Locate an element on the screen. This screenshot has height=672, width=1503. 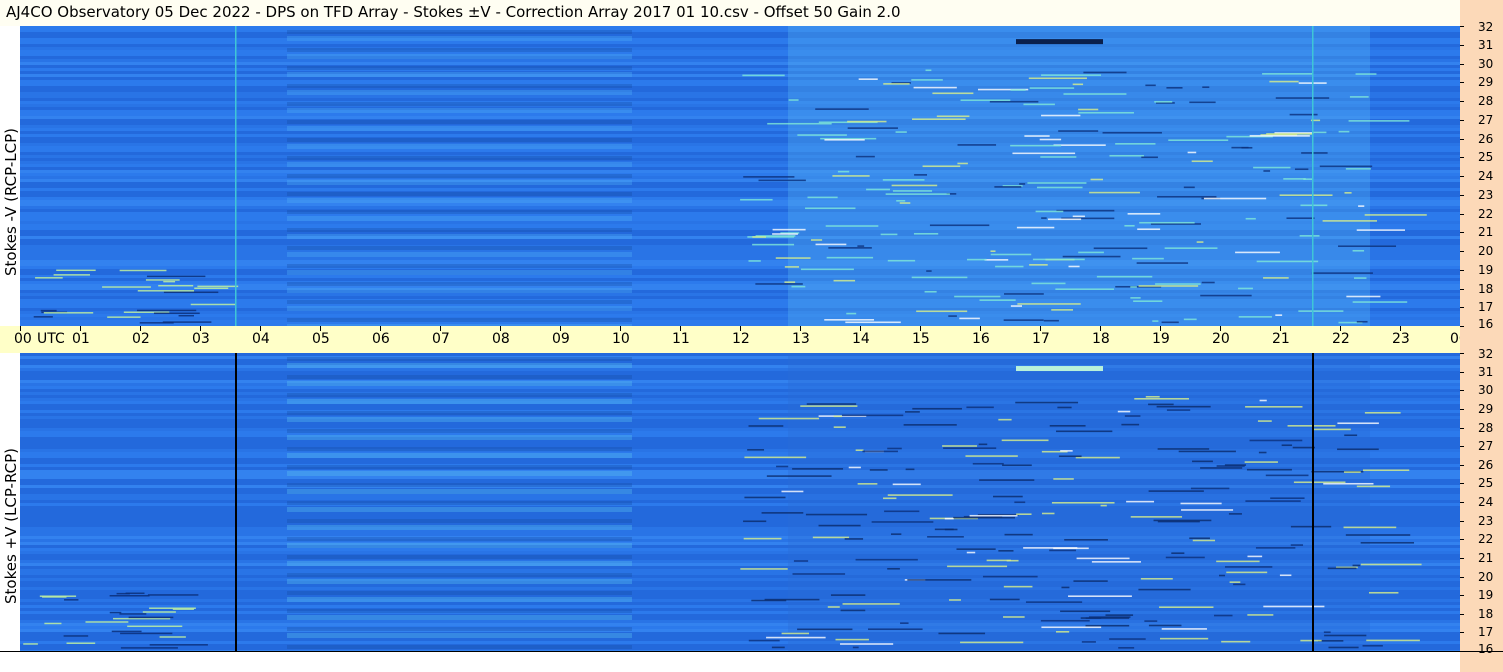
time-tick-label: 02 is located at coordinates (141, 339).